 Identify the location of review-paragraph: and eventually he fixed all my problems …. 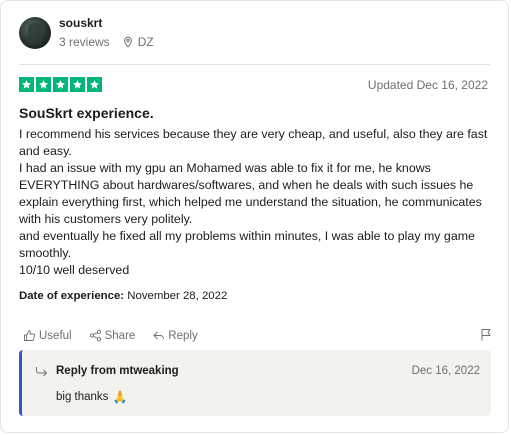
(247, 244).